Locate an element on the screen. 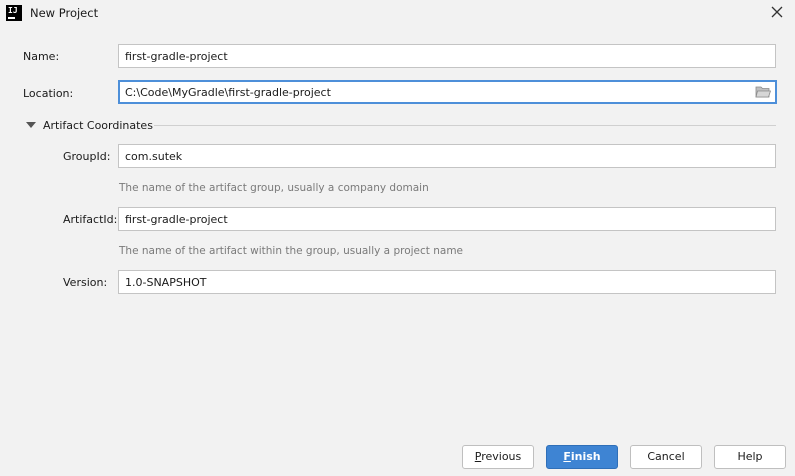  window-title: New Project is located at coordinates (64, 13).